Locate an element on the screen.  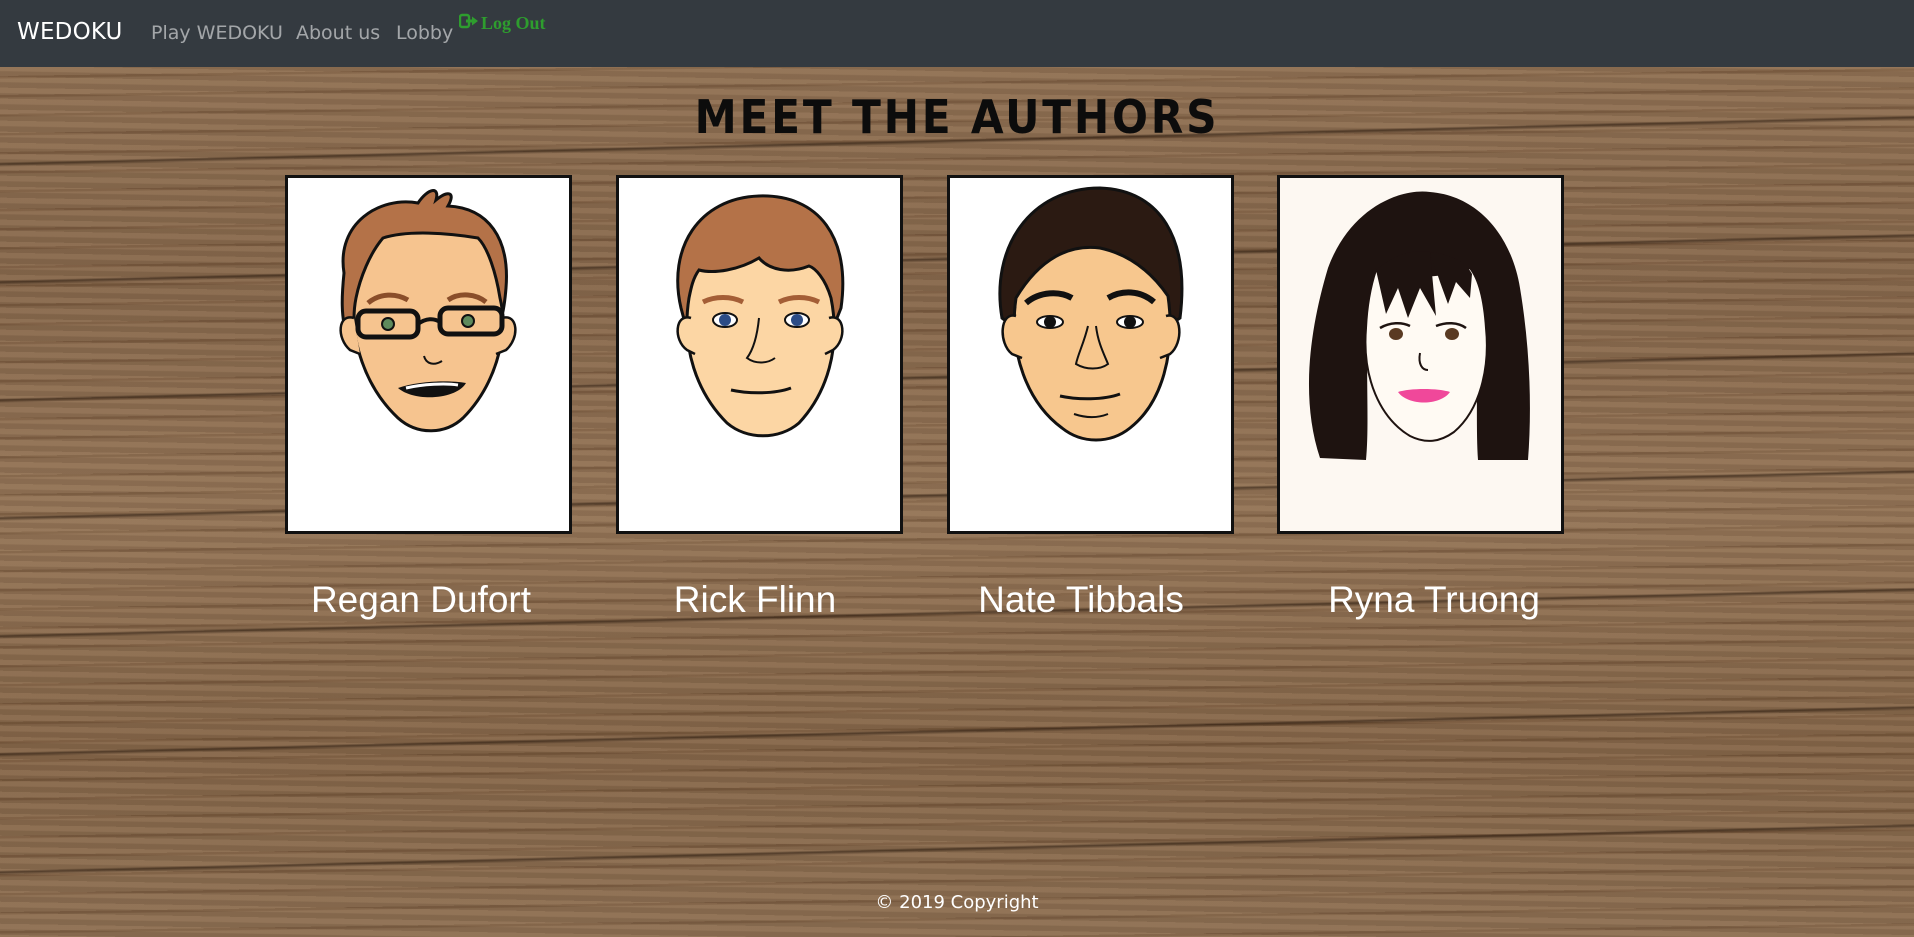
author-name: Nate Tibbals is located at coordinates (1081, 599).